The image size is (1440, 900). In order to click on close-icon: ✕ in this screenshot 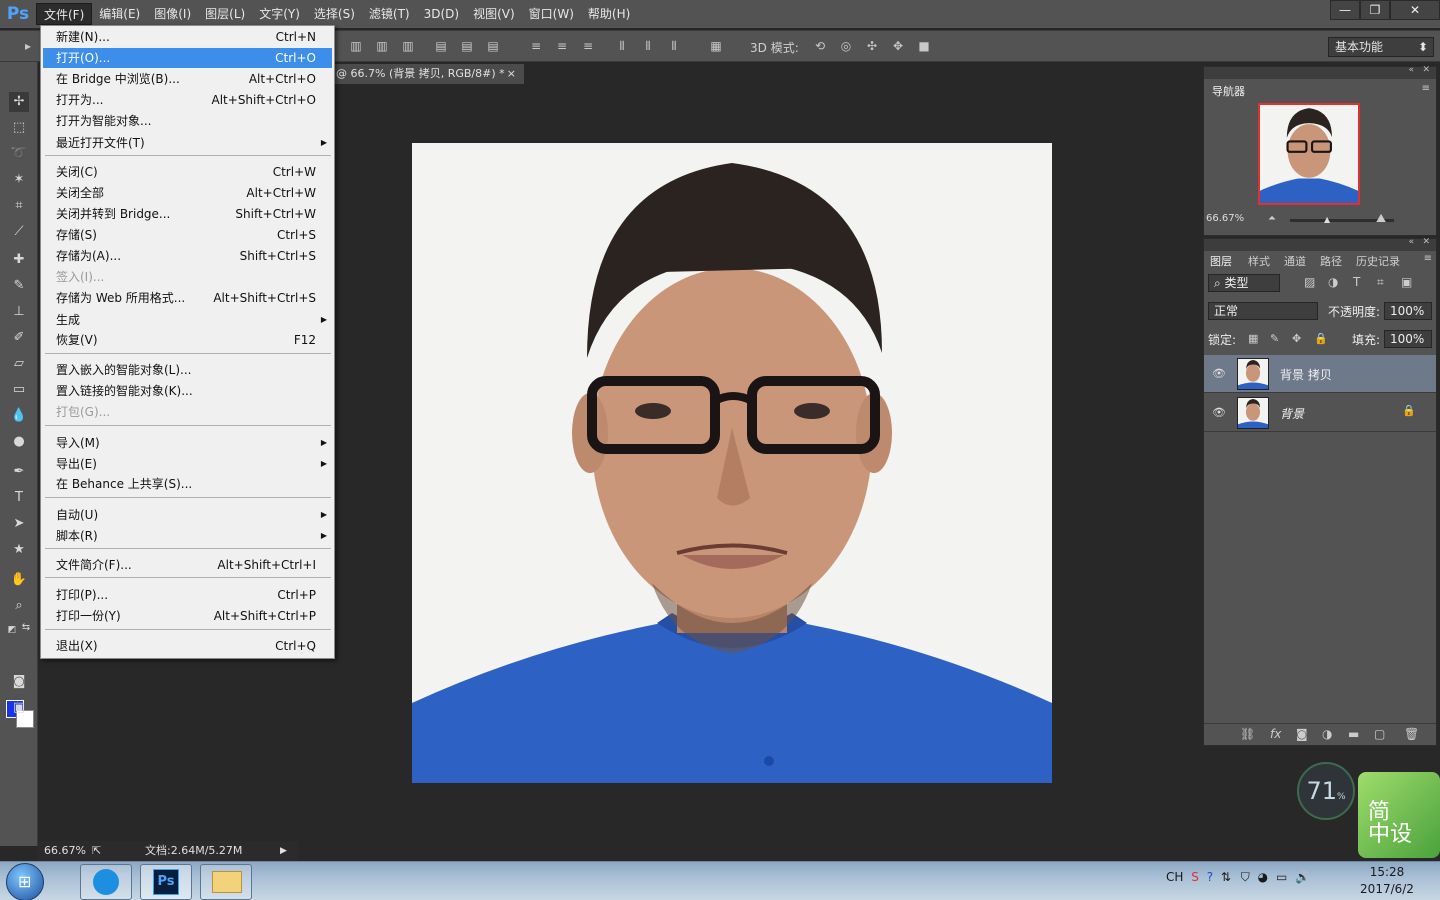, I will do `click(1426, 70)`.